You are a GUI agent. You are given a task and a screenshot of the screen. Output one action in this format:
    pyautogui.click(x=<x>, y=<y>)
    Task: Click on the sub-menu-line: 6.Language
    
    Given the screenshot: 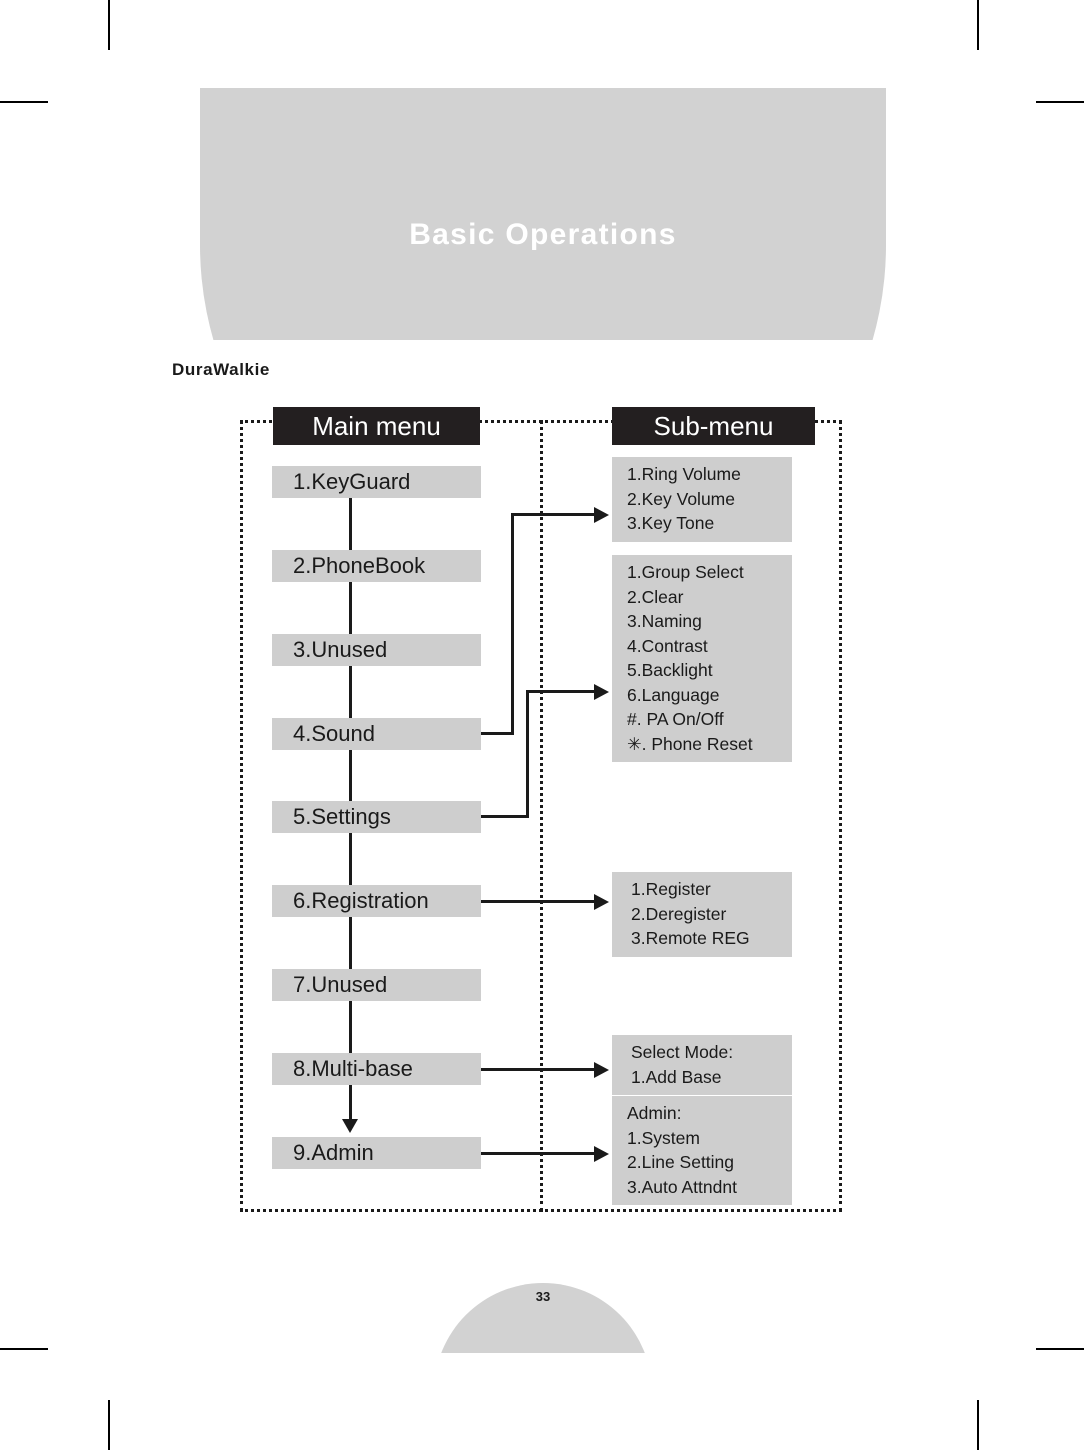 What is the action you would take?
    pyautogui.click(x=673, y=694)
    